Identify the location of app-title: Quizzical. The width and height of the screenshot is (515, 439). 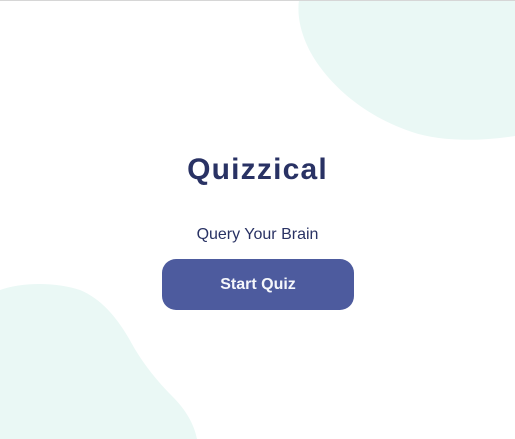
(257, 169).